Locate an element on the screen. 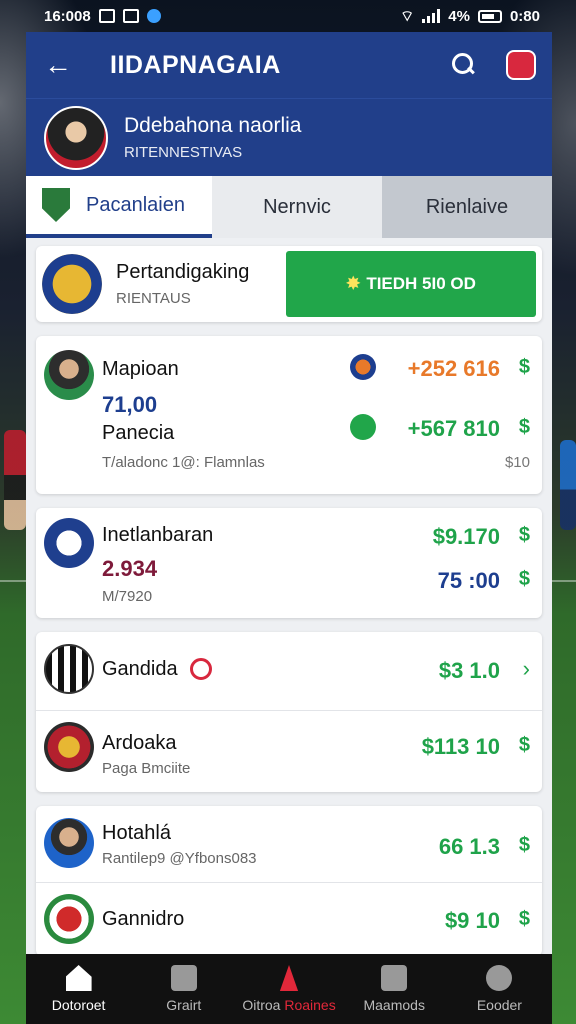 The image size is (576, 1024). tab-pacanlaien: Pacanlaien is located at coordinates (119, 207).